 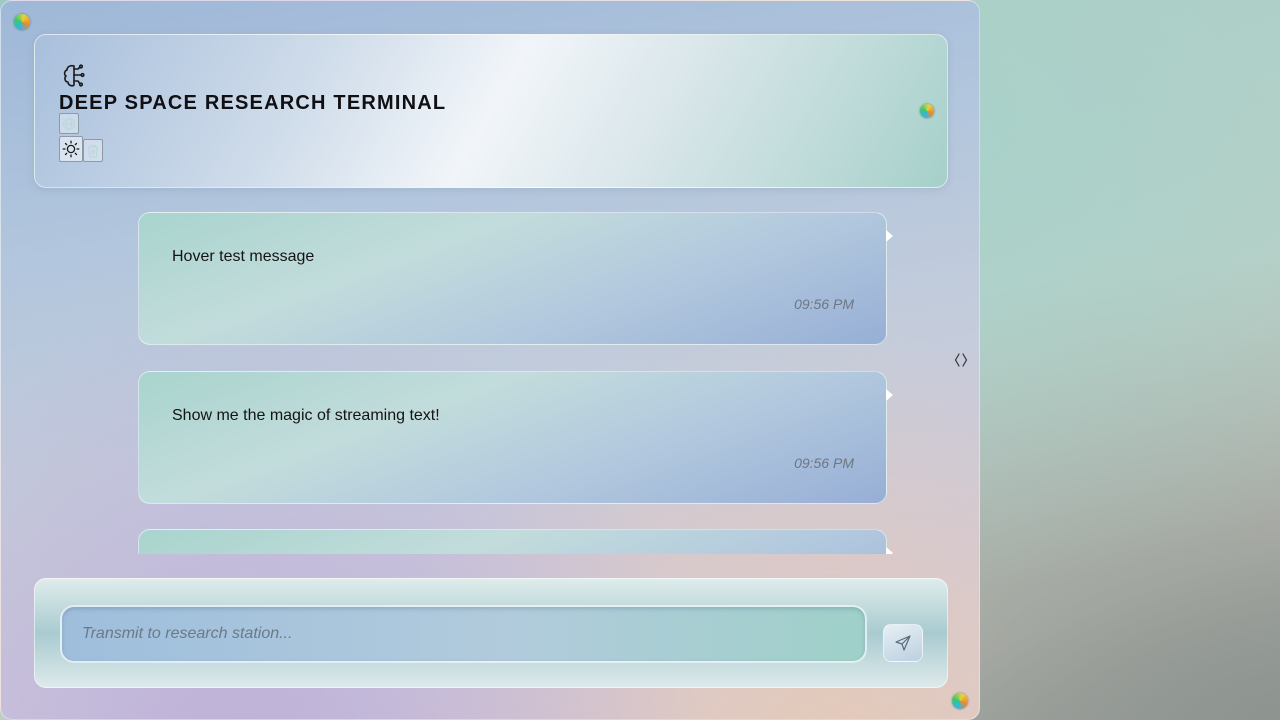 I want to click on code-icon, so click(x=961, y=360).